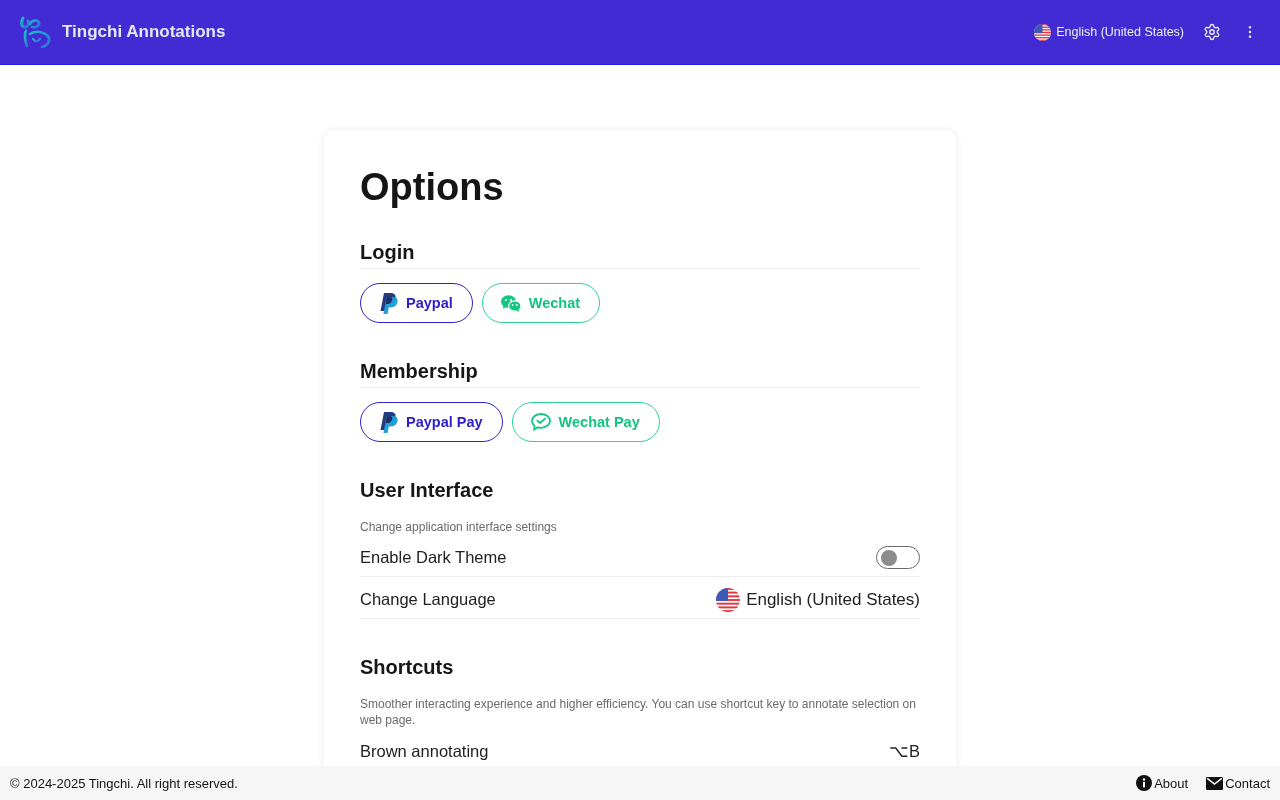 The height and width of the screenshot is (800, 1280). I want to click on page-title: Options, so click(432, 187).